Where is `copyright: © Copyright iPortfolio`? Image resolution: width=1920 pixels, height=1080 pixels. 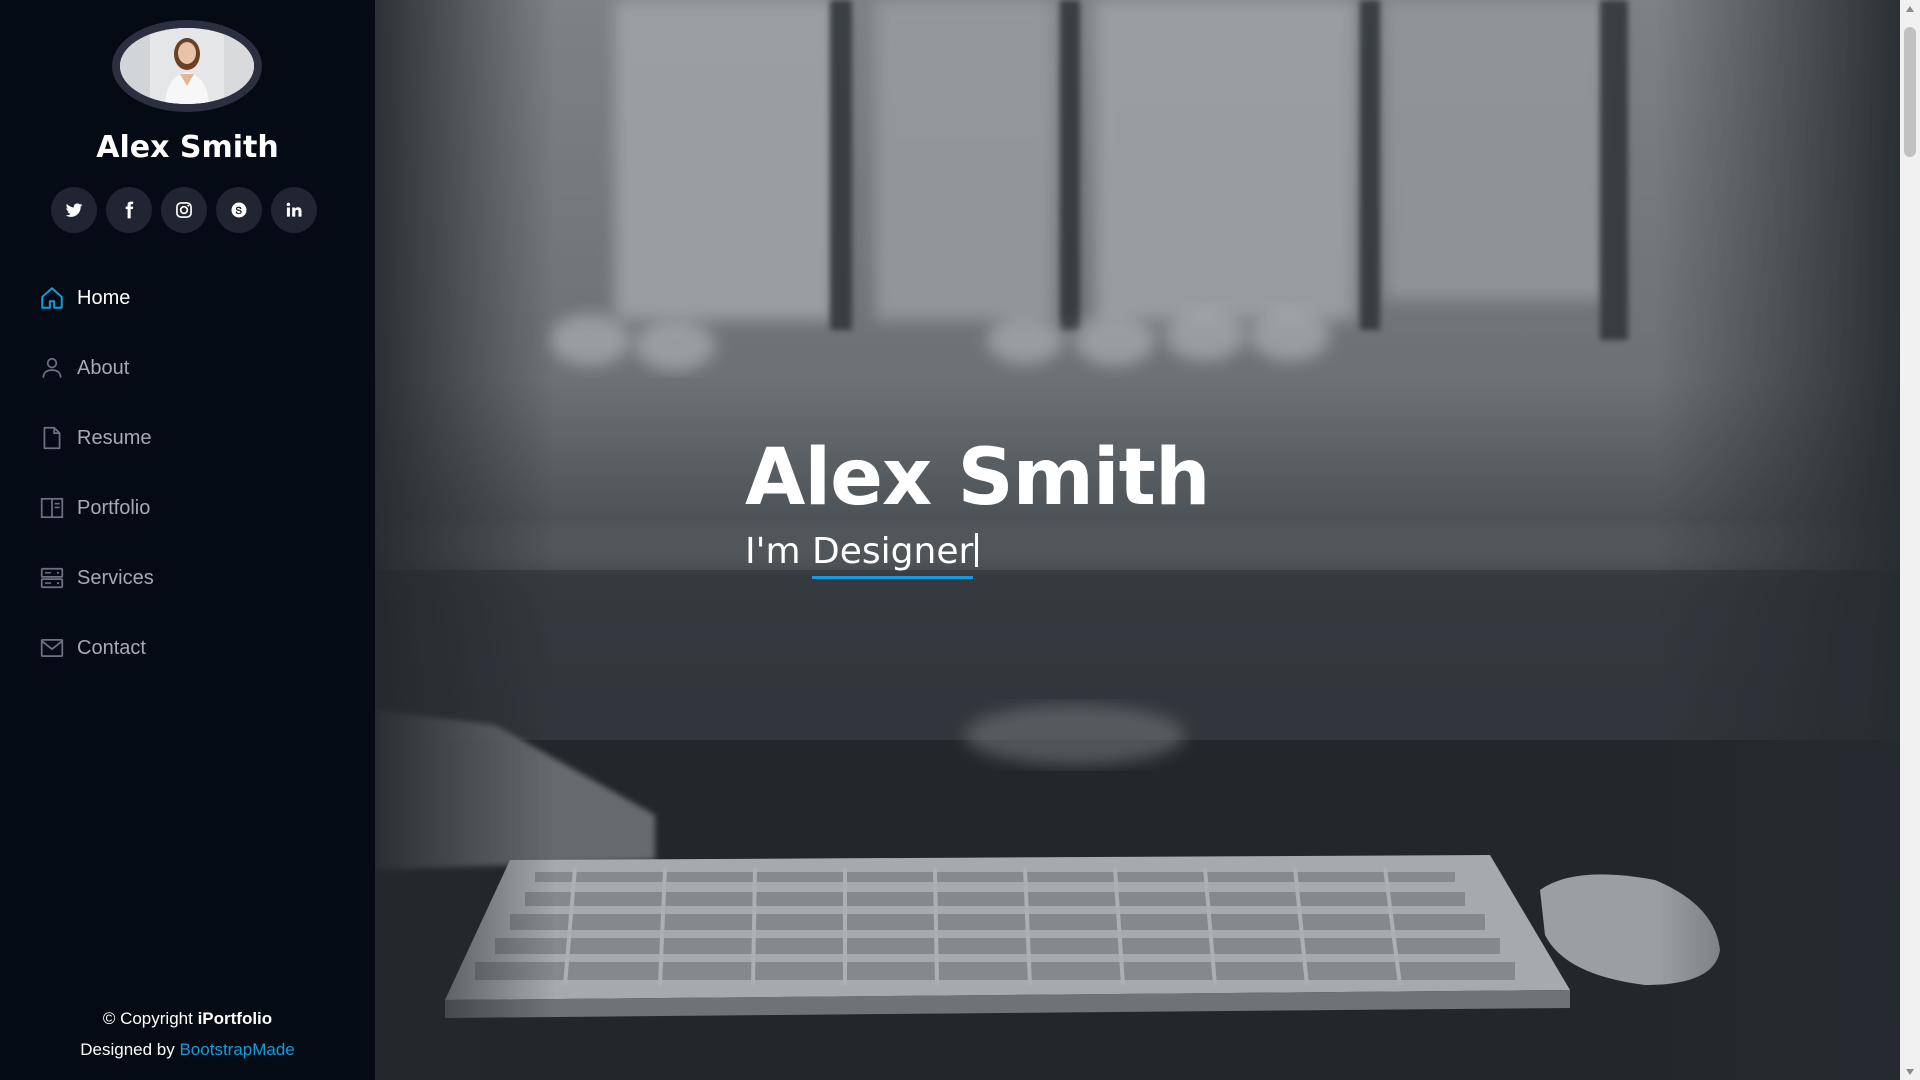
copyright: © Copyright iPortfolio is located at coordinates (187, 1018).